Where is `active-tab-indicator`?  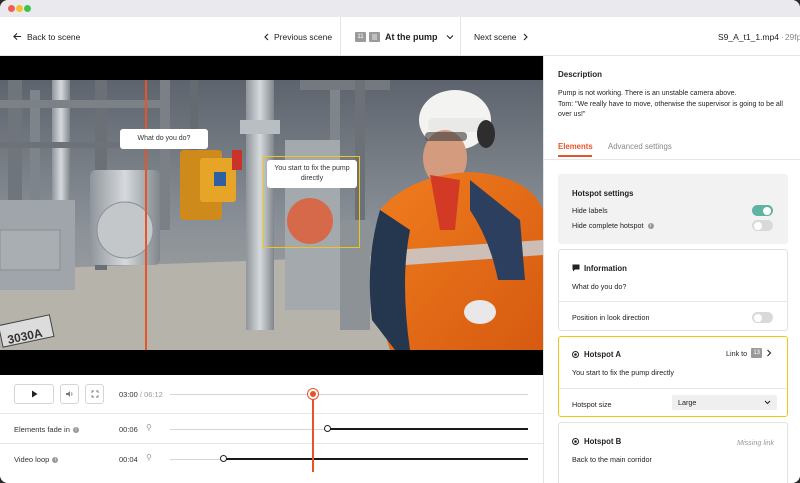 active-tab-indicator is located at coordinates (575, 156).